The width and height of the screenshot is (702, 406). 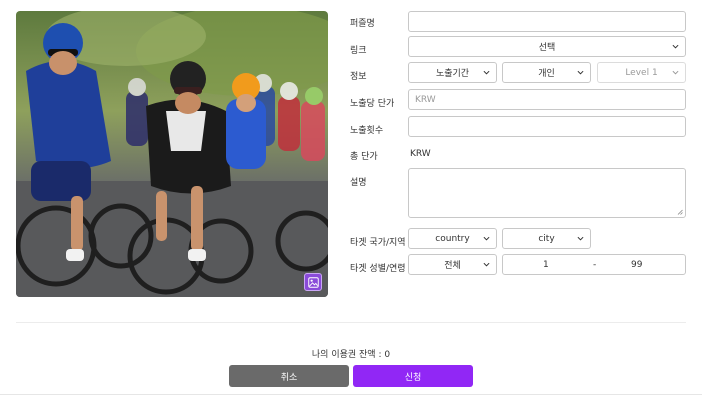 I want to click on apply-button: 신청, so click(x=413, y=376).